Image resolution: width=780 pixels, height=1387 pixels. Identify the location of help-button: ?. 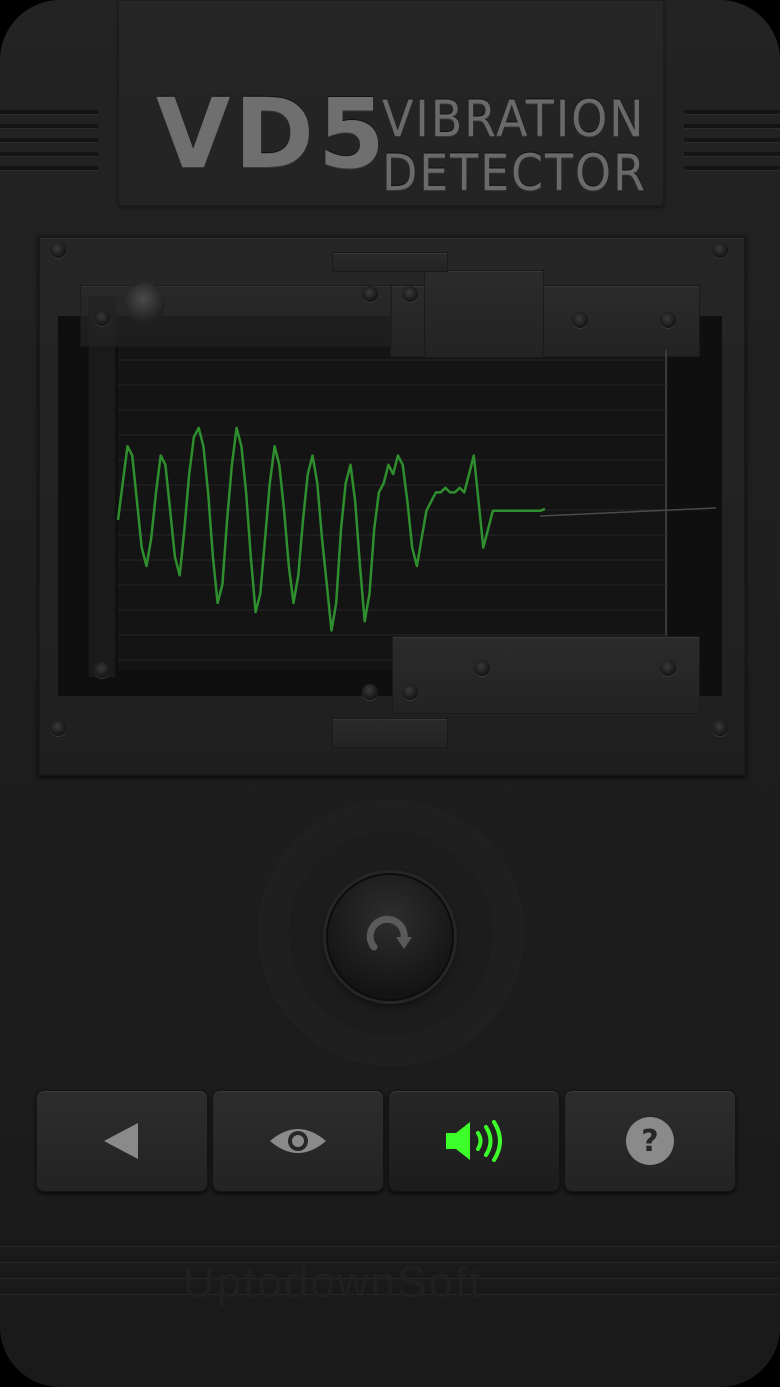
(650, 1141).